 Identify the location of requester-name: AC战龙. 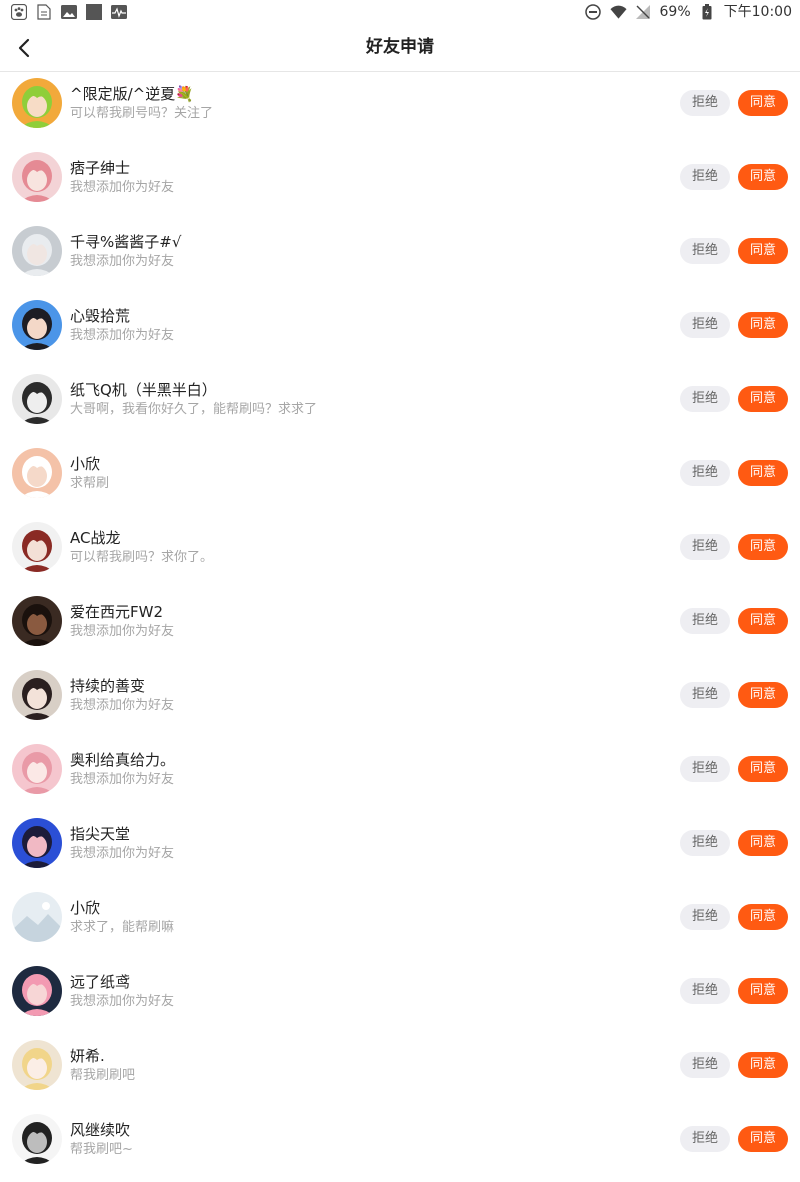
(95, 538).